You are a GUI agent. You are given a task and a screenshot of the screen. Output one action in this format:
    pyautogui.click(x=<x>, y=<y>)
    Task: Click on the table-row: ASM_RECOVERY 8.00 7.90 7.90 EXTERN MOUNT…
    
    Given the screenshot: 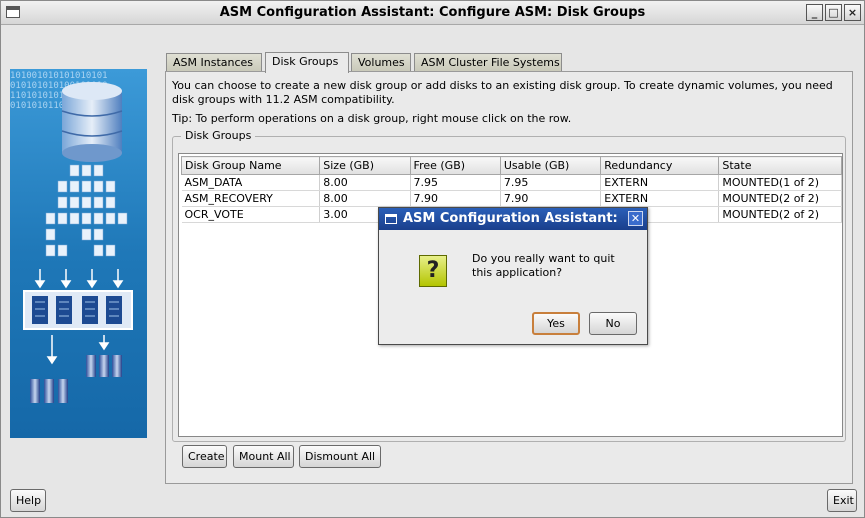 What is the action you would take?
    pyautogui.click(x=511, y=198)
    